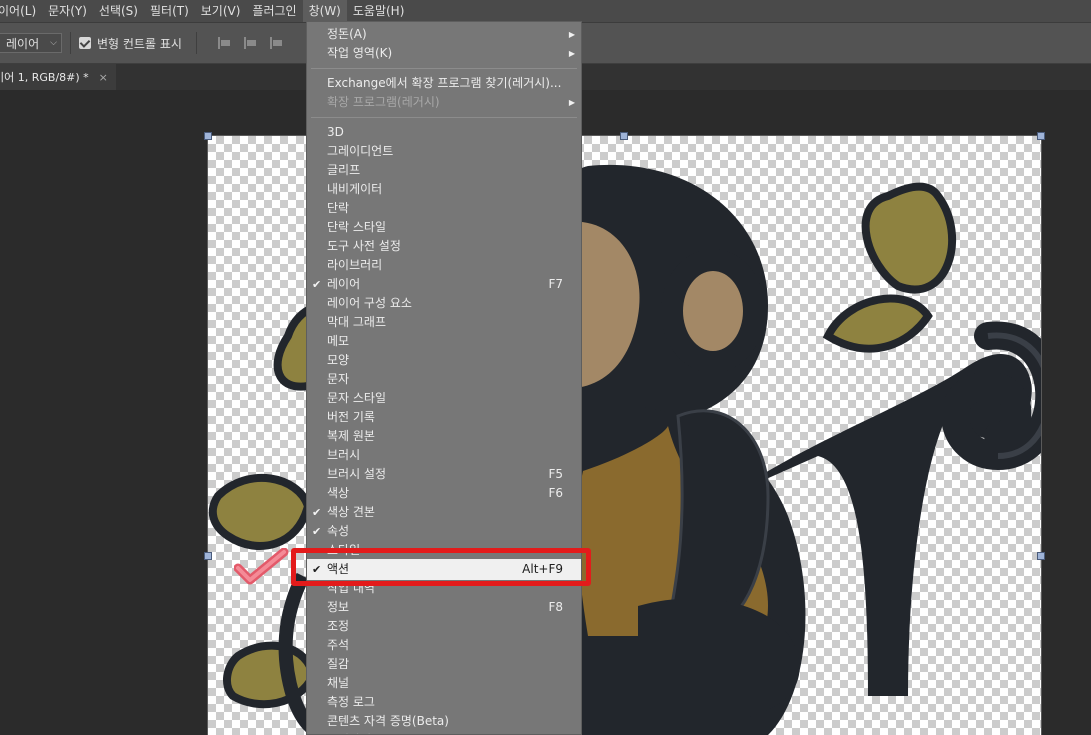 This screenshot has width=1091, height=735. What do you see at coordinates (444, 512) in the screenshot?
I see `menu-item: ✔ 색상 견본` at bounding box center [444, 512].